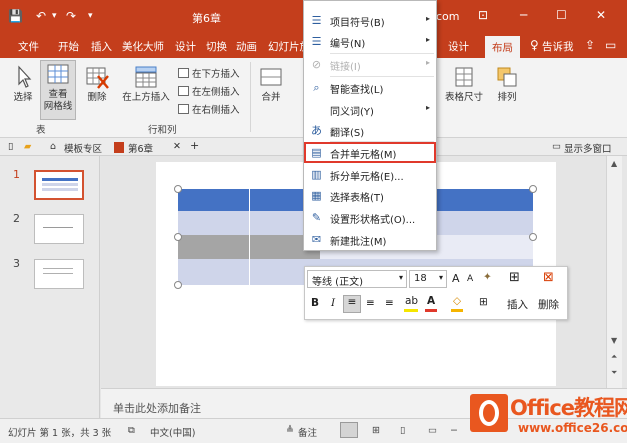 The height and width of the screenshot is (443, 627). What do you see at coordinates (454, 430) in the screenshot?
I see `zoom-out-icon: −` at bounding box center [454, 430].